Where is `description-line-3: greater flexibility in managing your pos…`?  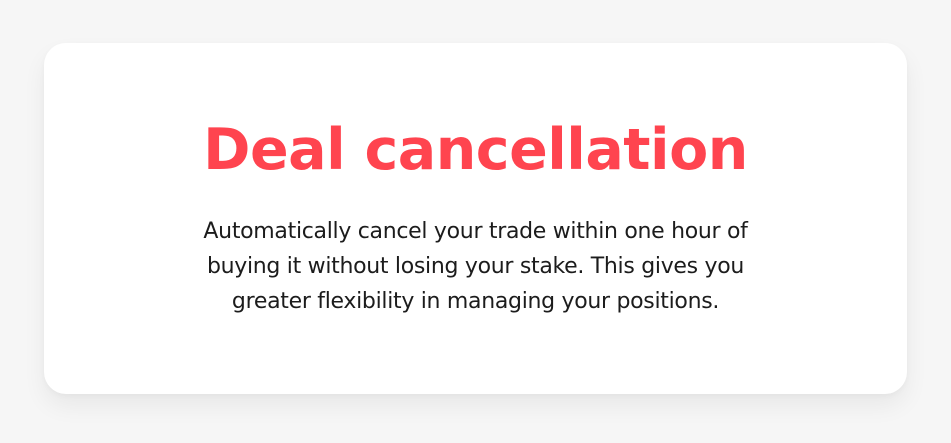
description-line-3: greater flexibility in managing your pos… is located at coordinates (475, 301).